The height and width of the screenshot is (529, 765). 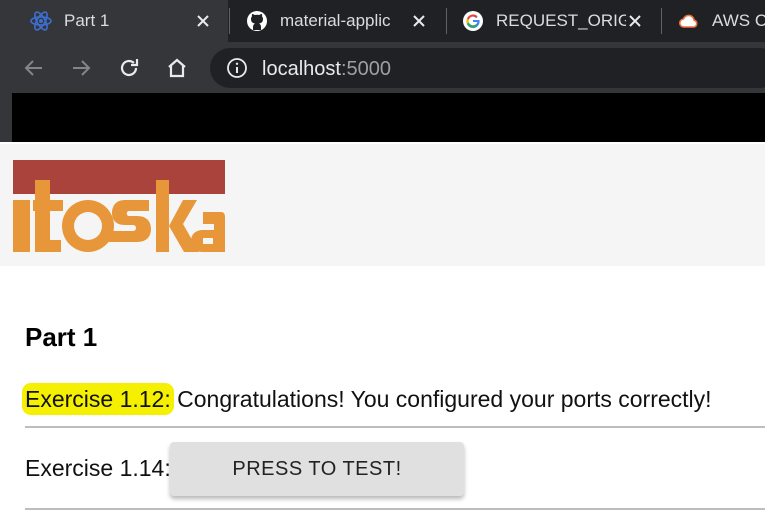 I want to click on google-icon, so click(x=473, y=21).